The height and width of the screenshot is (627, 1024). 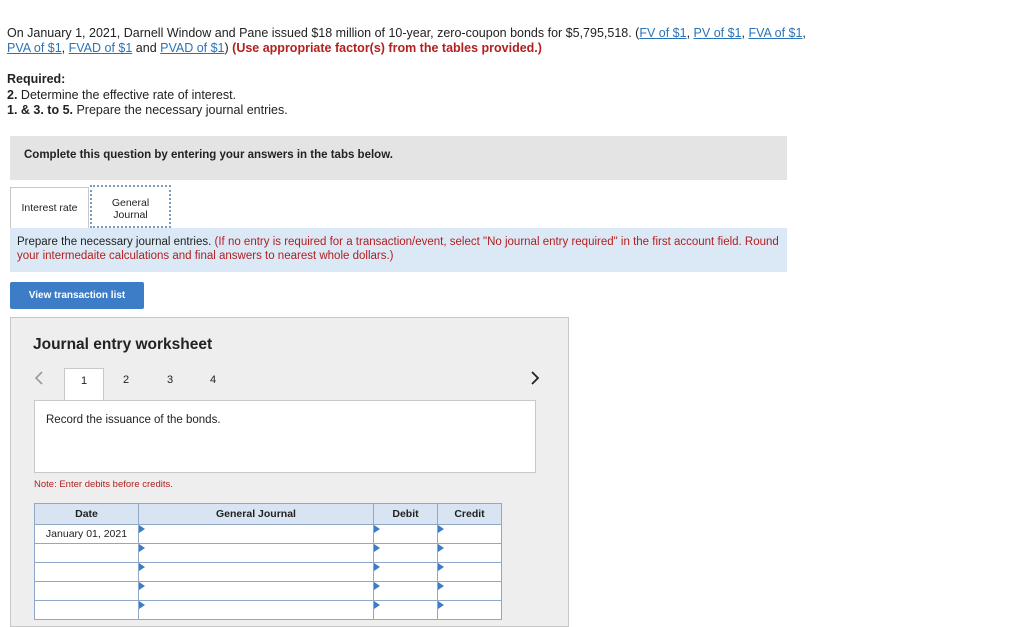 I want to click on link-pva-of-1: PVA of $1, so click(x=34, y=48).